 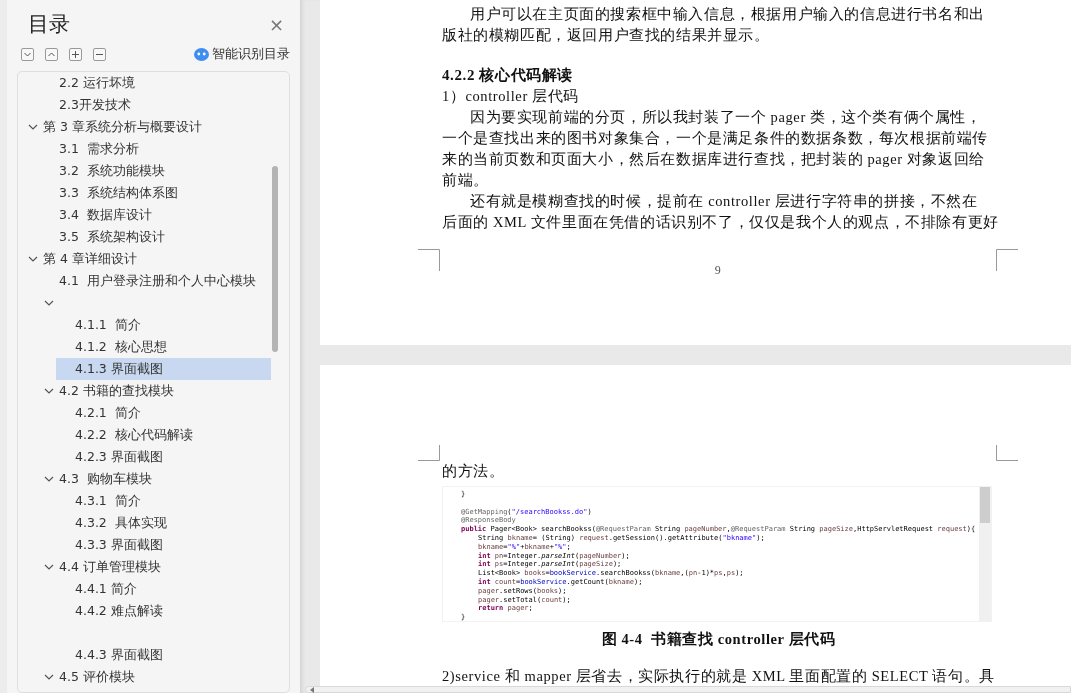 I want to click on plus-icon, so click(x=75, y=54).